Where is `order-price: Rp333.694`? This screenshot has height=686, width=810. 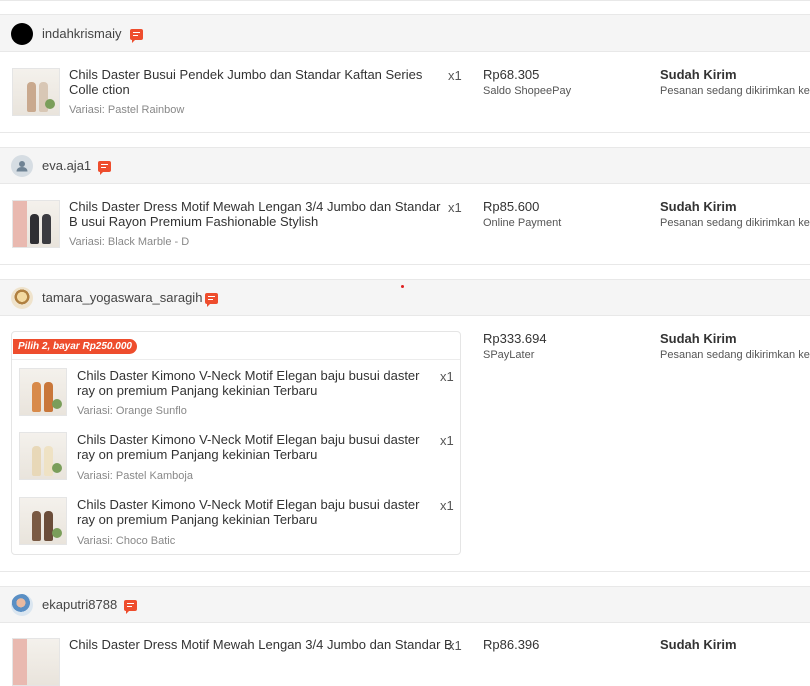
order-price: Rp333.694 is located at coordinates (515, 338).